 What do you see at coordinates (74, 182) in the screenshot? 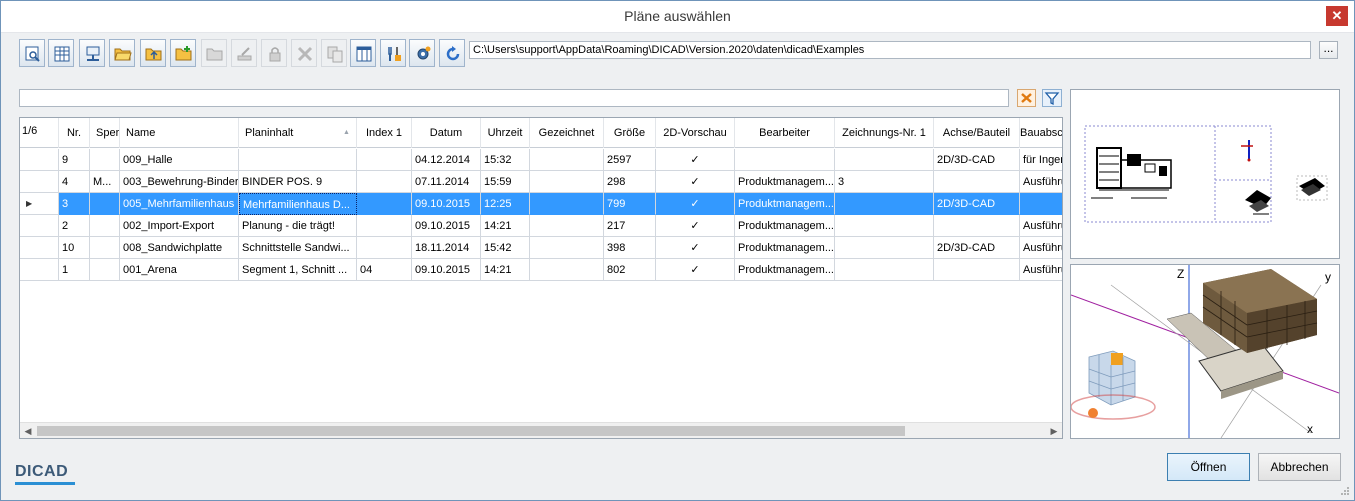
I see `table-cell: 4` at bounding box center [74, 182].